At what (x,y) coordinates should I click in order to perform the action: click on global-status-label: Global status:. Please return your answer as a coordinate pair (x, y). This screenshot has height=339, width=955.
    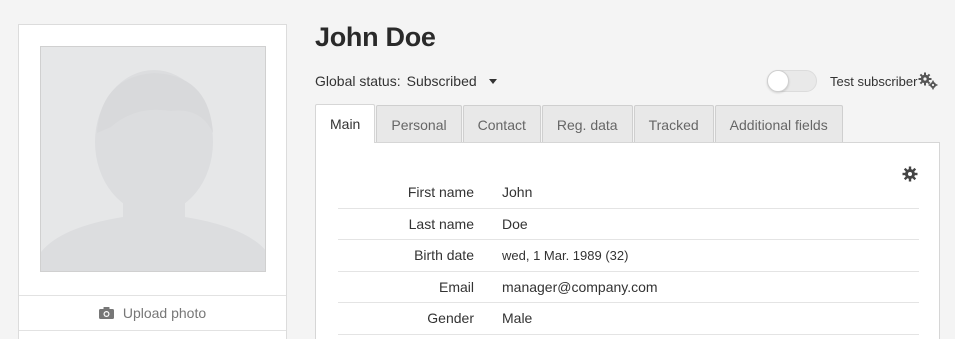
    Looking at the image, I should click on (358, 81).